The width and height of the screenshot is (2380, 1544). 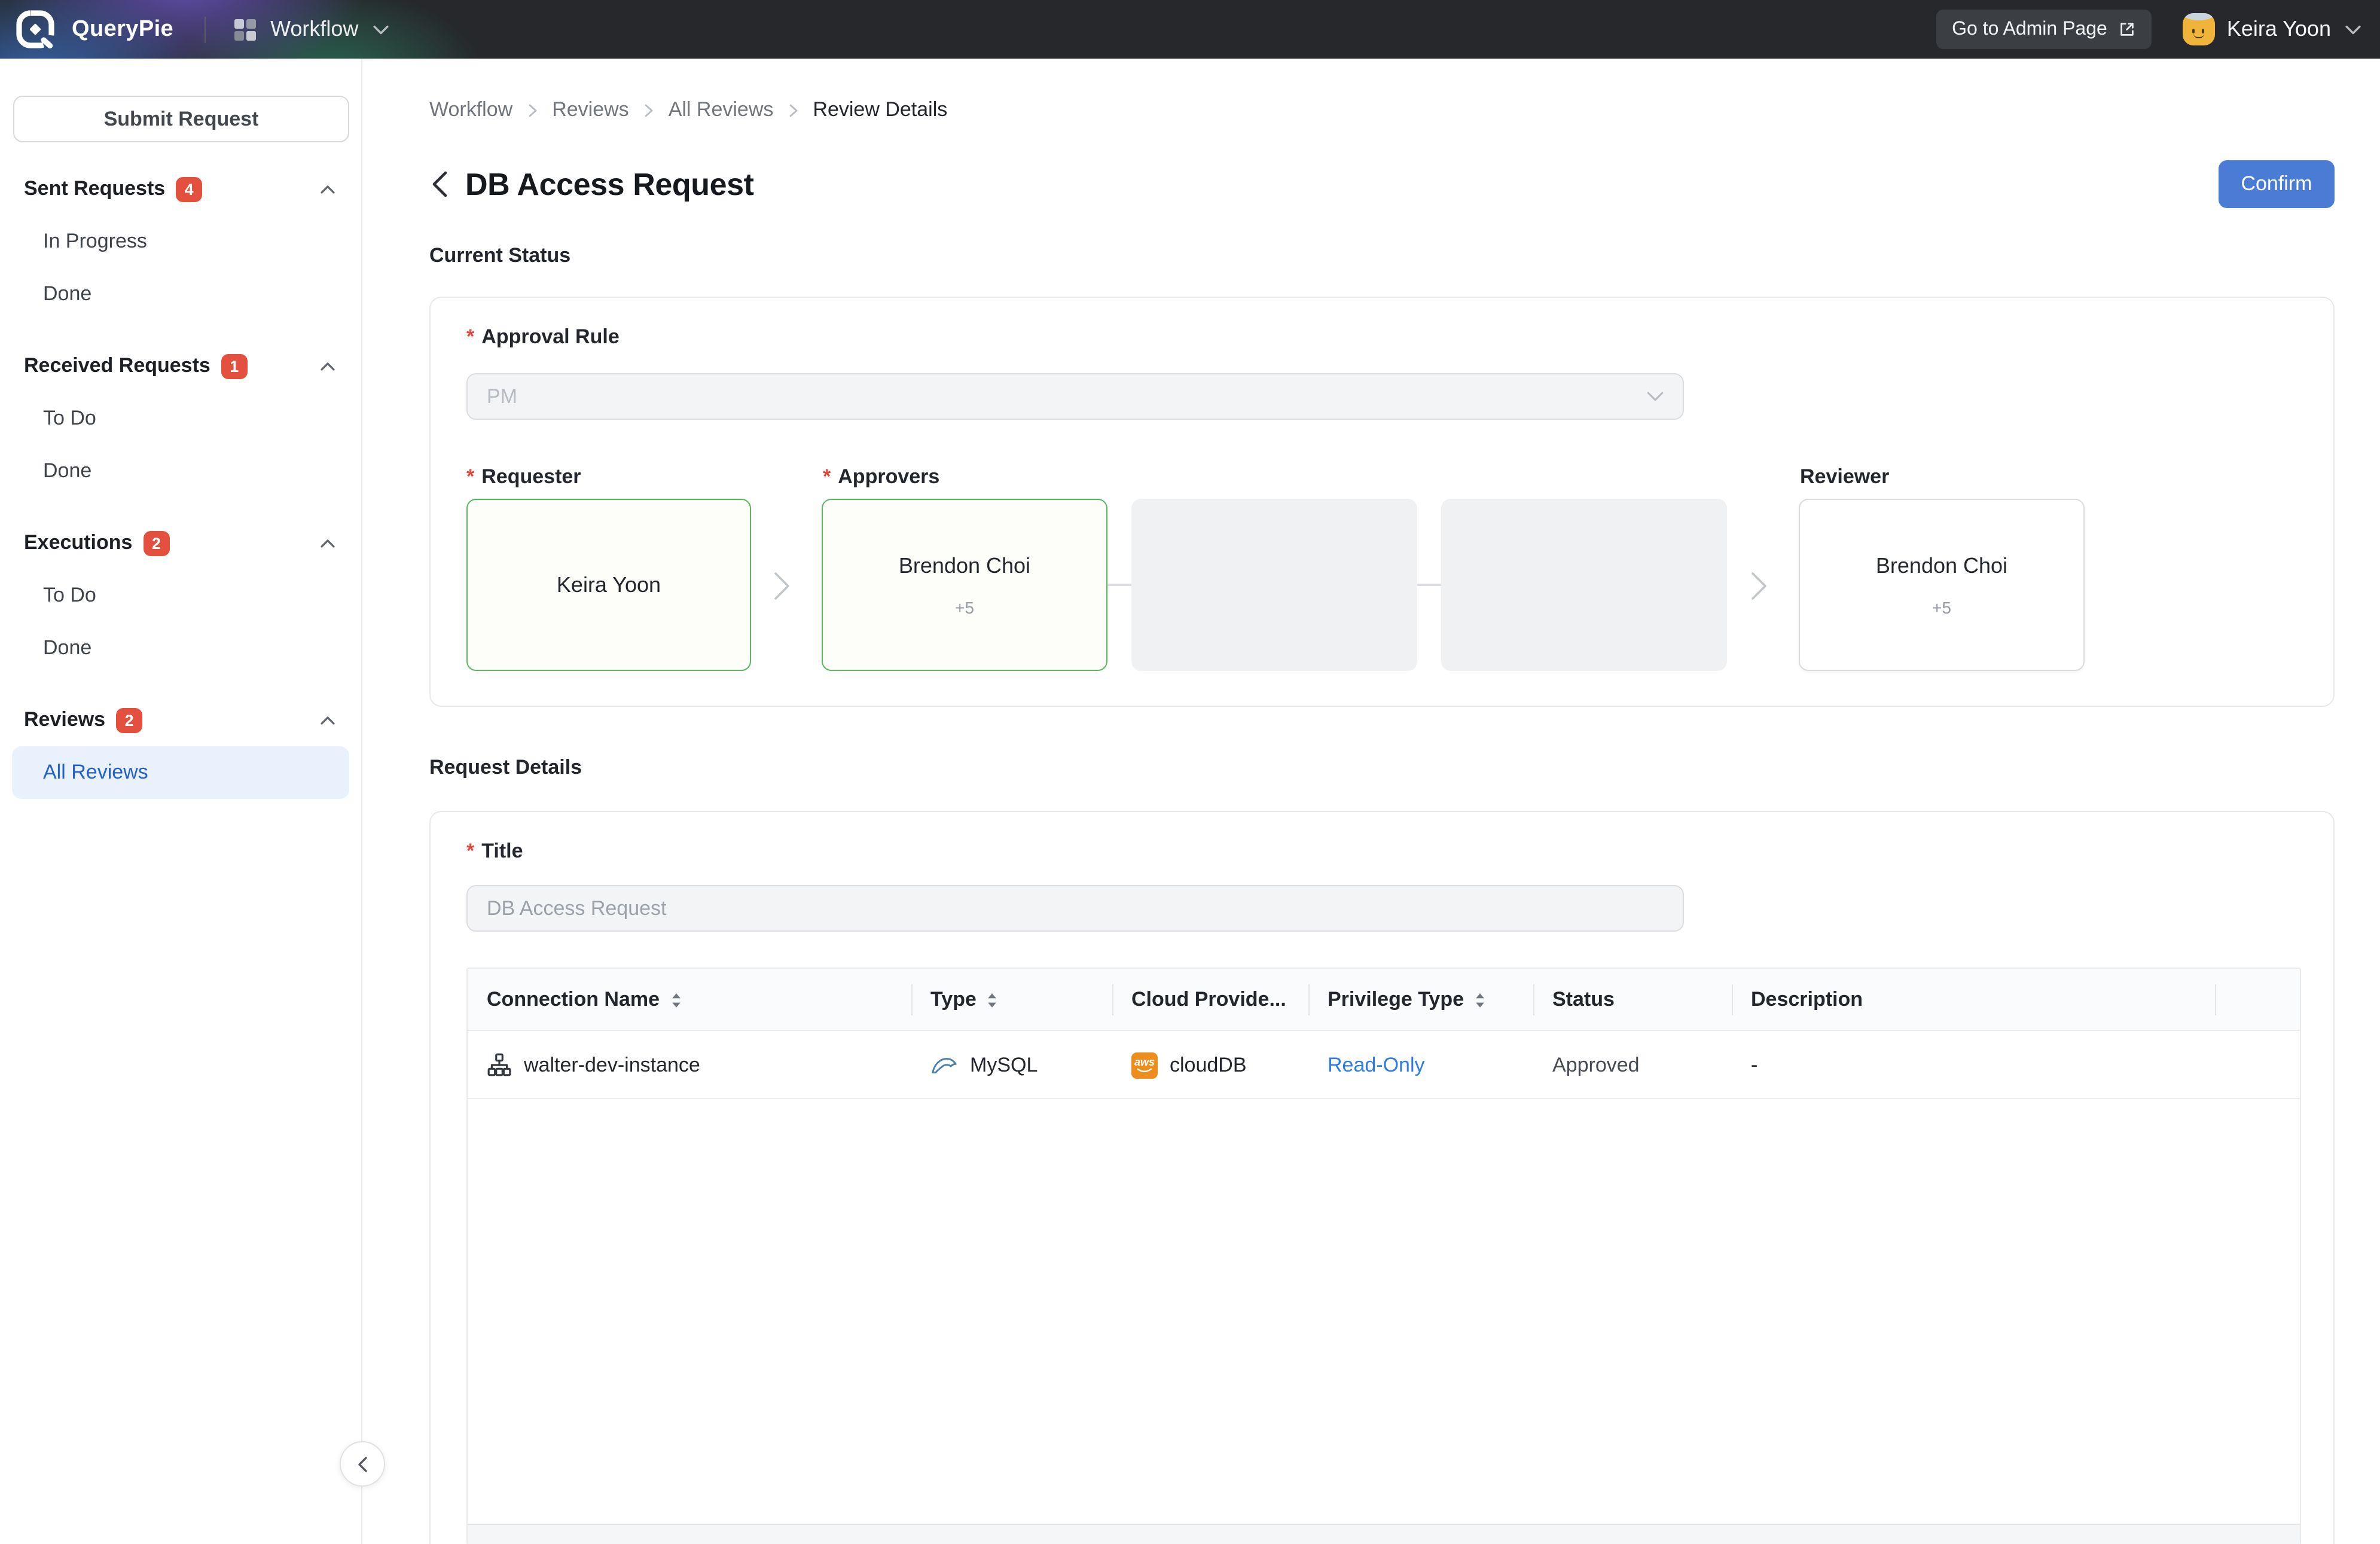 What do you see at coordinates (1807, 999) in the screenshot?
I see `column-header-description: Description` at bounding box center [1807, 999].